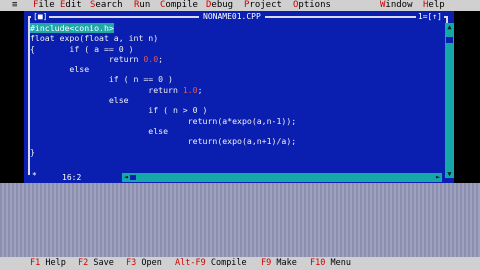 The height and width of the screenshot is (270, 480). What do you see at coordinates (219, 5) in the screenshot?
I see `menu-debug: Debug` at bounding box center [219, 5].